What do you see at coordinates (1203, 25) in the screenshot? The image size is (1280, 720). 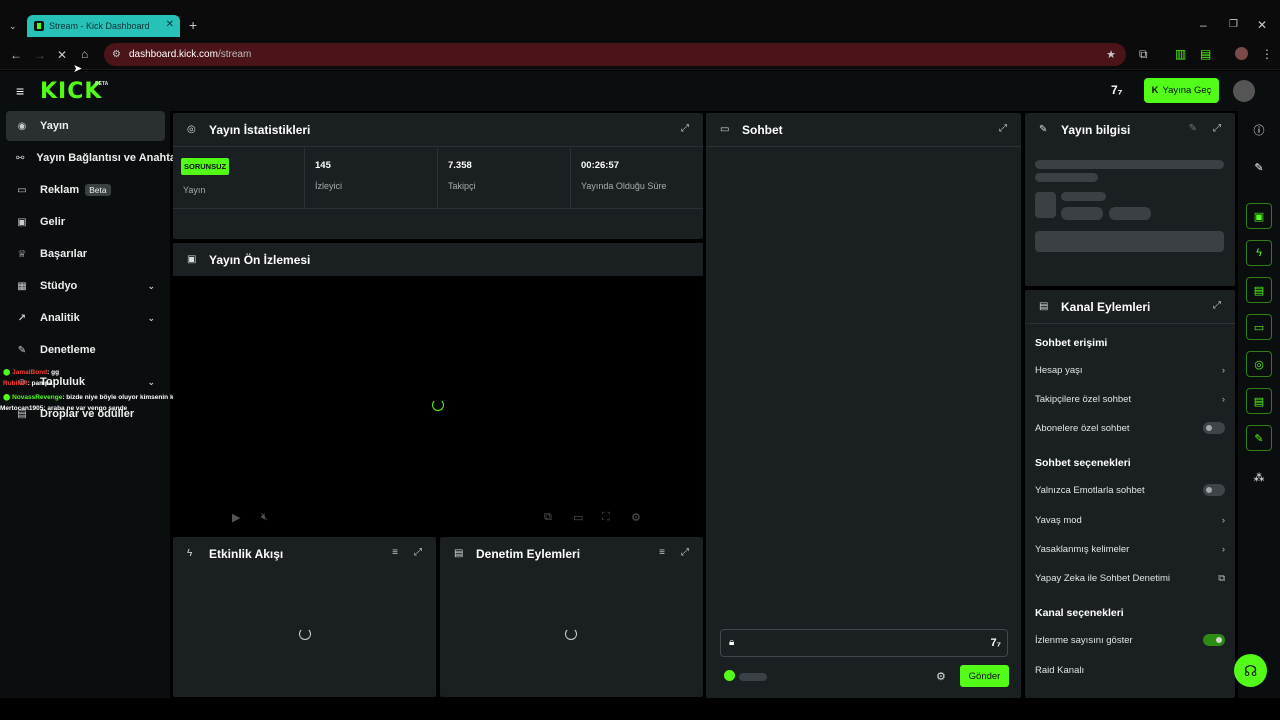 I see `minimize-icon: –` at bounding box center [1203, 25].